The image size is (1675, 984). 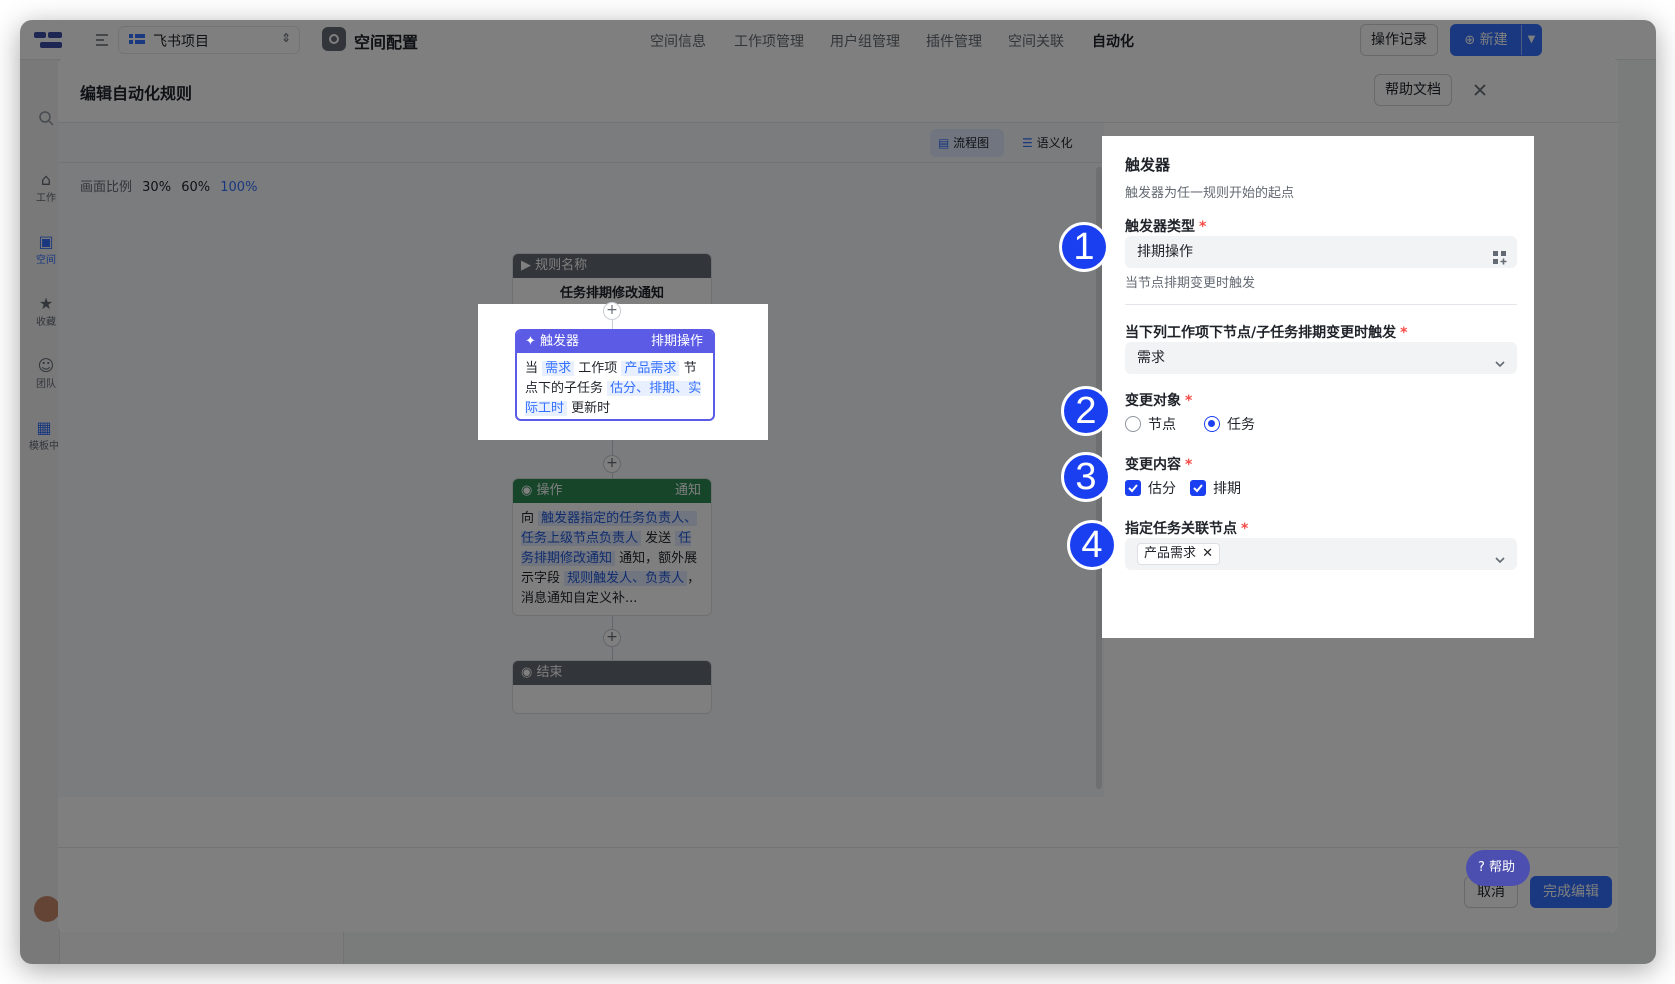 What do you see at coordinates (1027, 143) in the screenshot?
I see `list-icon: ☰` at bounding box center [1027, 143].